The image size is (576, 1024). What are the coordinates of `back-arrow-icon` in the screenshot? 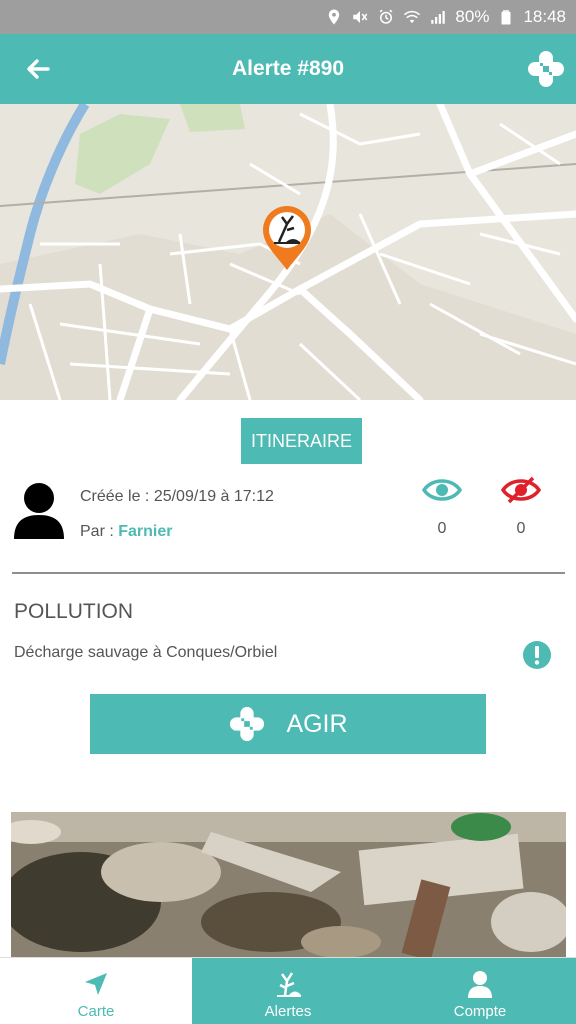 It's located at (38, 69).